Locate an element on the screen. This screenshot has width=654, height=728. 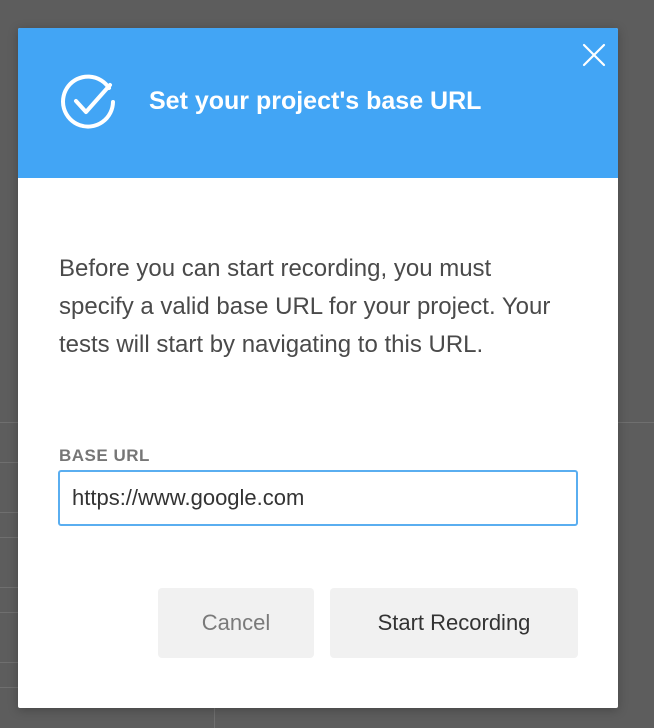
start-recording-button: Start Recording is located at coordinates (454, 623).